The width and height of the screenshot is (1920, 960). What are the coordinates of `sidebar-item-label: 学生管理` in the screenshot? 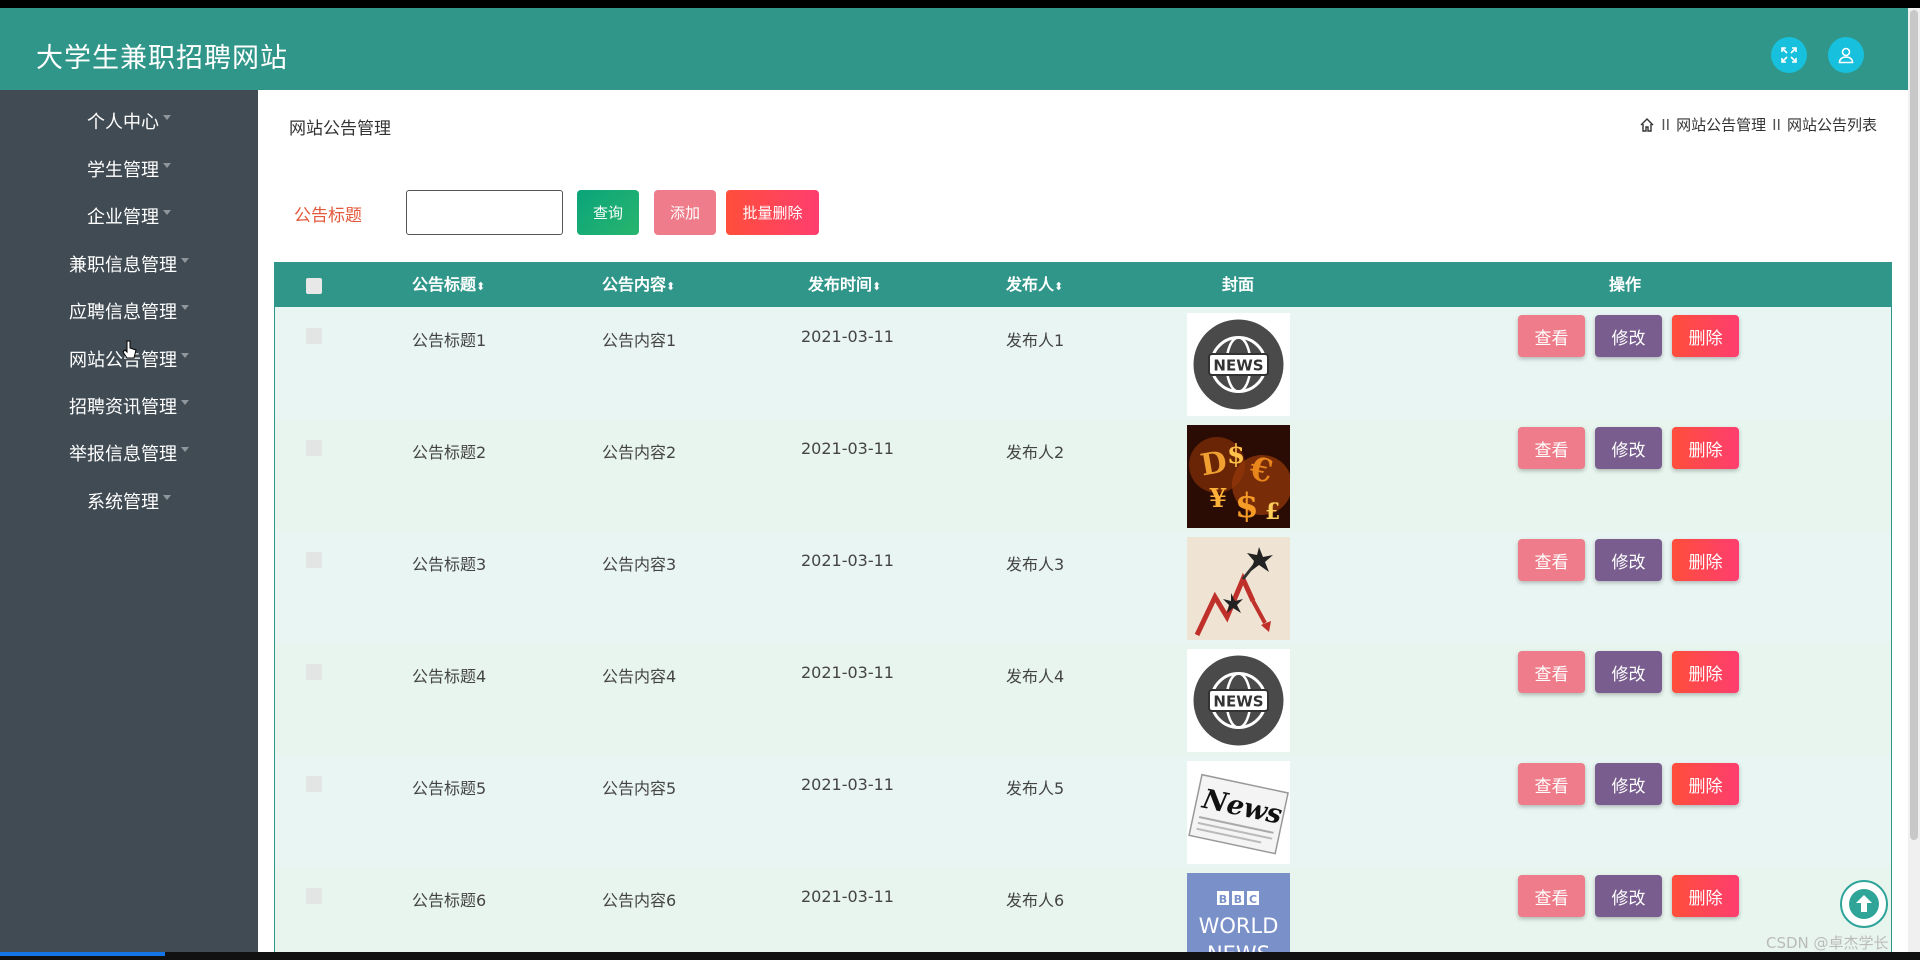 It's located at (123, 170).